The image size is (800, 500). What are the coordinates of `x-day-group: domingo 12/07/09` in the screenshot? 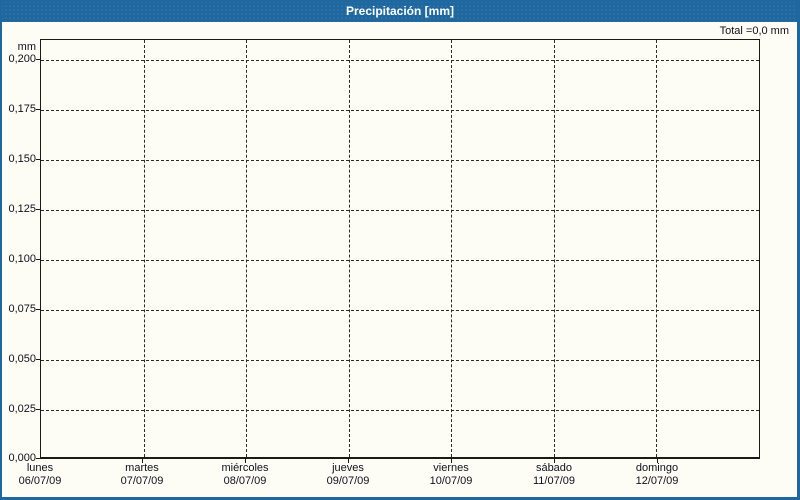 It's located at (657, 475).